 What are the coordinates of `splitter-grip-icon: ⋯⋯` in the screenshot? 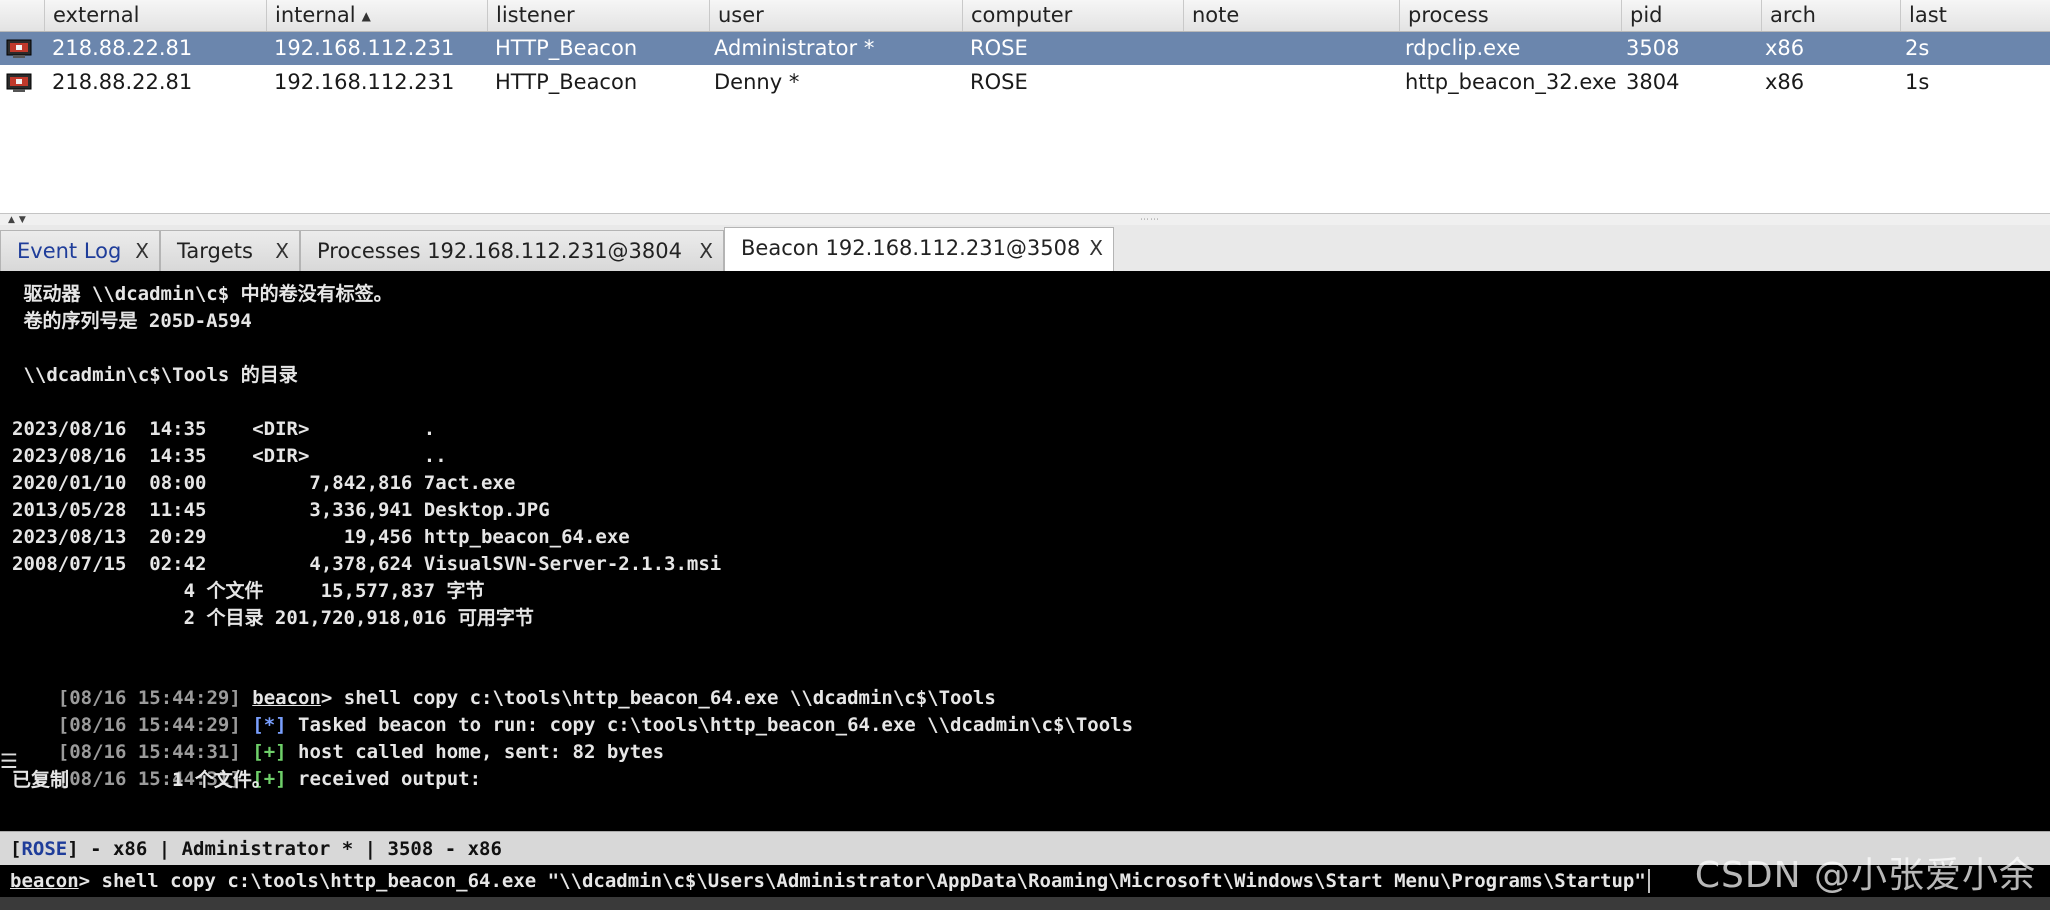 It's located at (1150, 220).